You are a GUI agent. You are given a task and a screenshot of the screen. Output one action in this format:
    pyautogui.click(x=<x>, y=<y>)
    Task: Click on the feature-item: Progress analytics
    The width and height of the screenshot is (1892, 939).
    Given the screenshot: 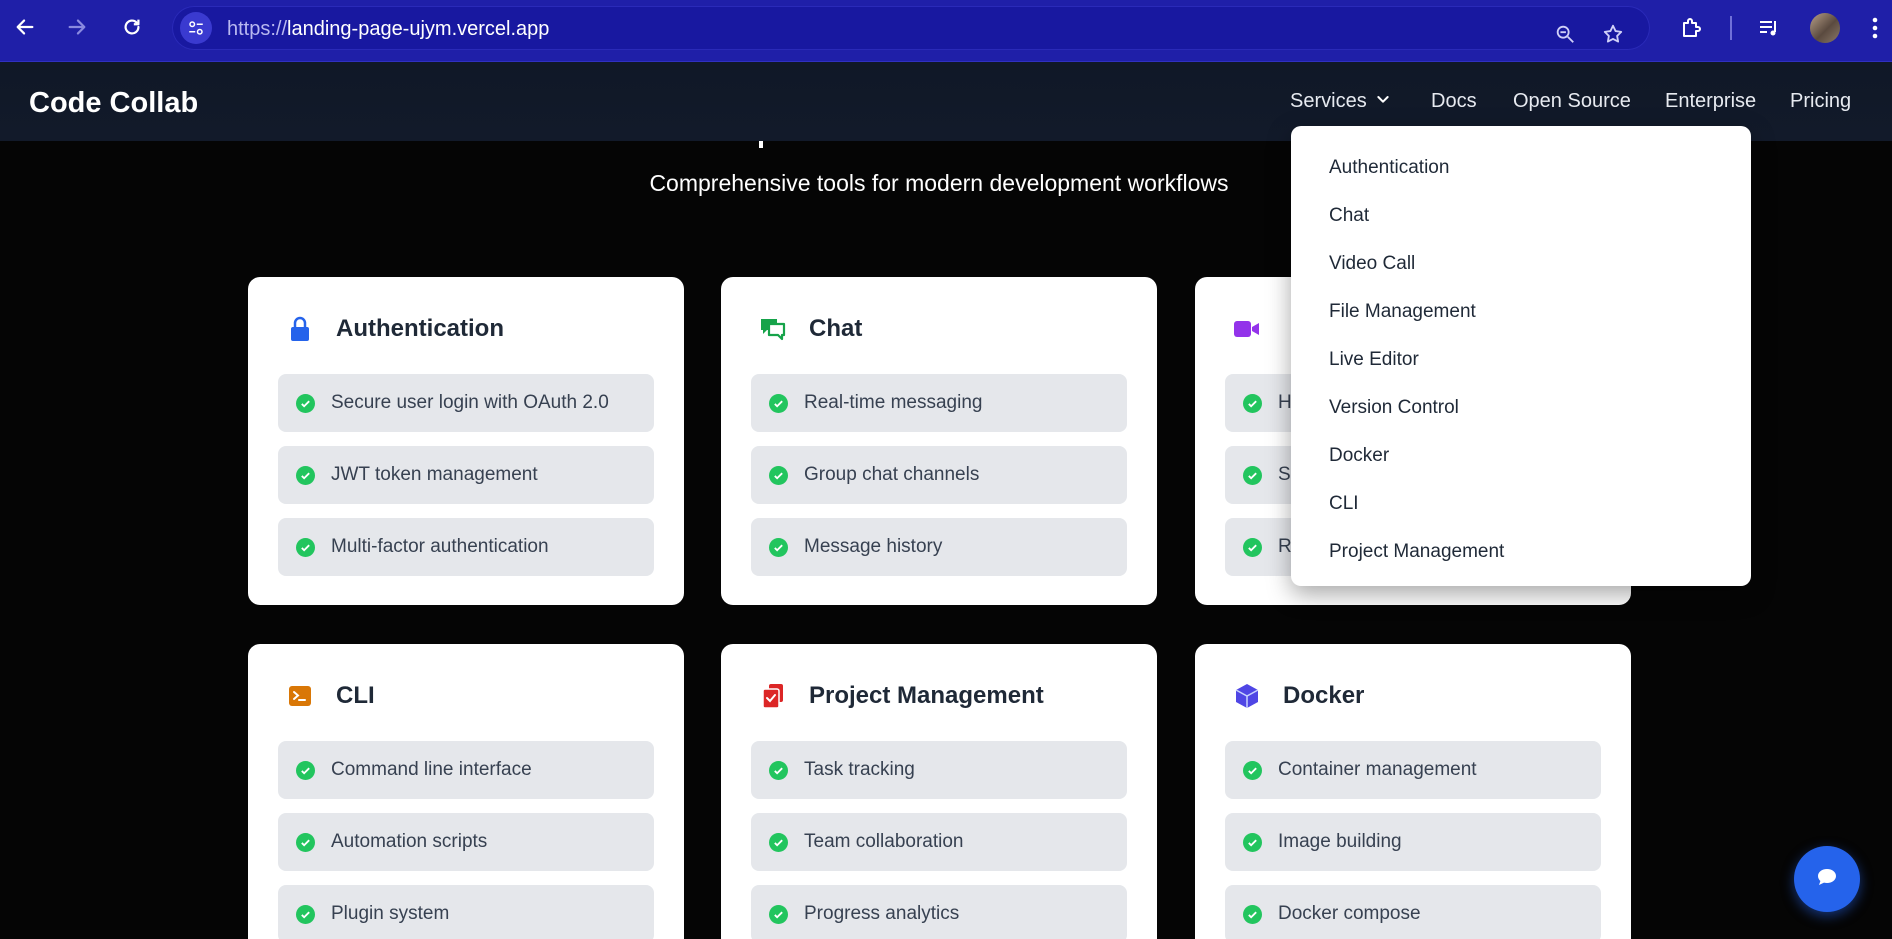 What is the action you would take?
    pyautogui.click(x=939, y=912)
    